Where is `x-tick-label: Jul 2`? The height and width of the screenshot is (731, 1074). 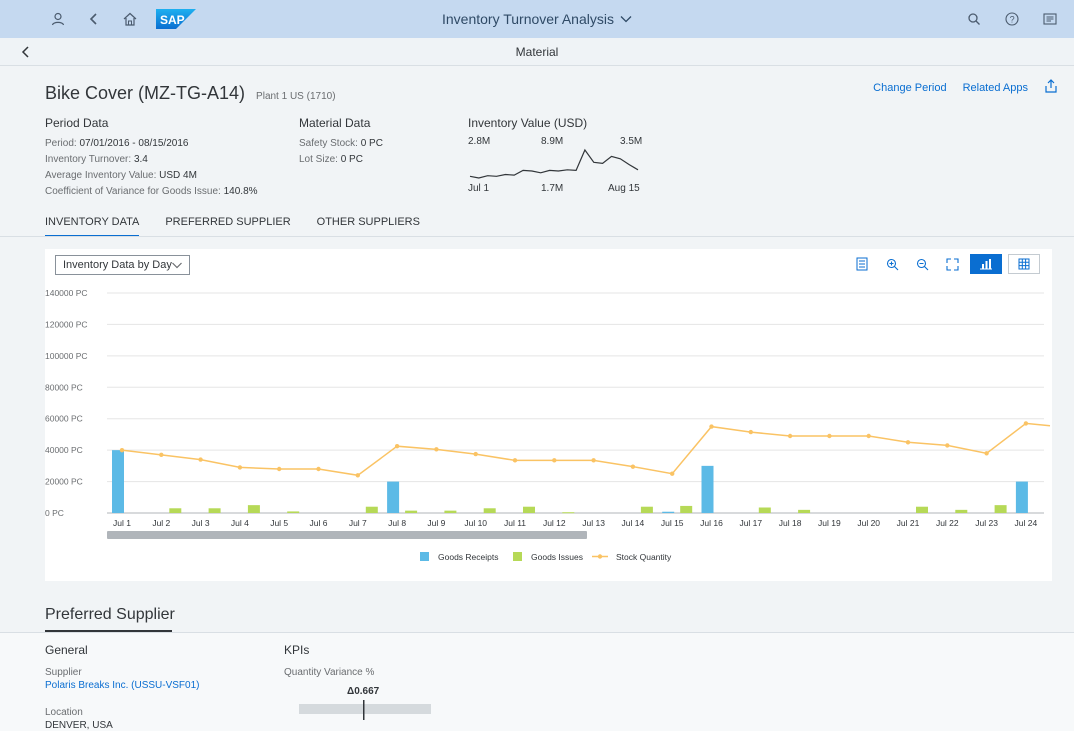
x-tick-label: Jul 2 is located at coordinates (161, 523).